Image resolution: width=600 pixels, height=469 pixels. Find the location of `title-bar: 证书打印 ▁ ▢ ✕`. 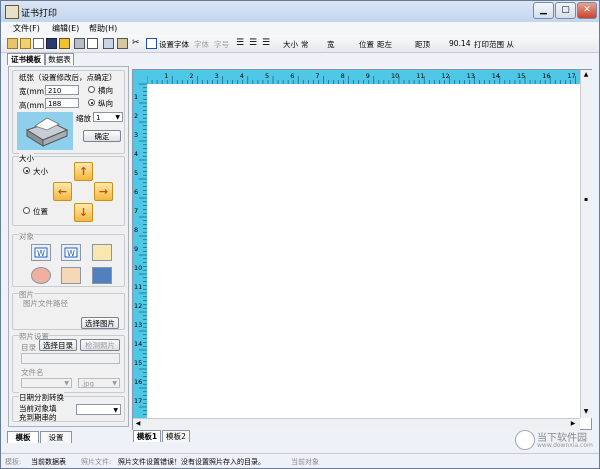

title-bar: 证书打印 ▁ ▢ ✕ is located at coordinates (300, 11).